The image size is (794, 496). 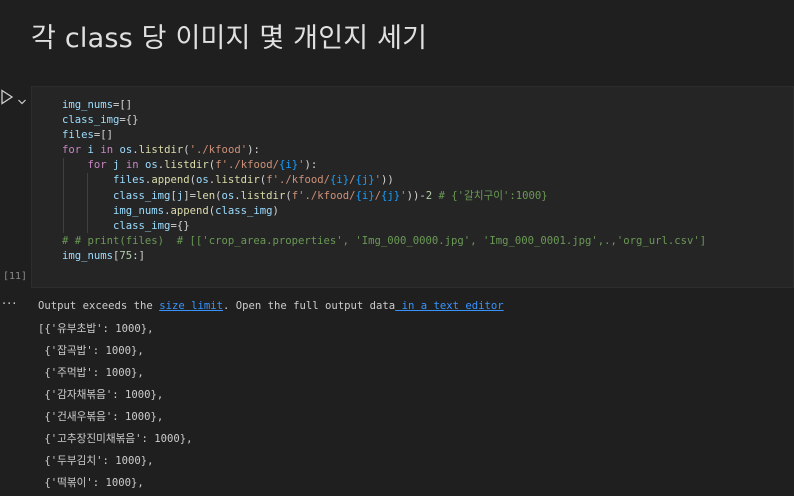 What do you see at coordinates (191, 306) in the screenshot?
I see `size-limit-link: size limit` at bounding box center [191, 306].